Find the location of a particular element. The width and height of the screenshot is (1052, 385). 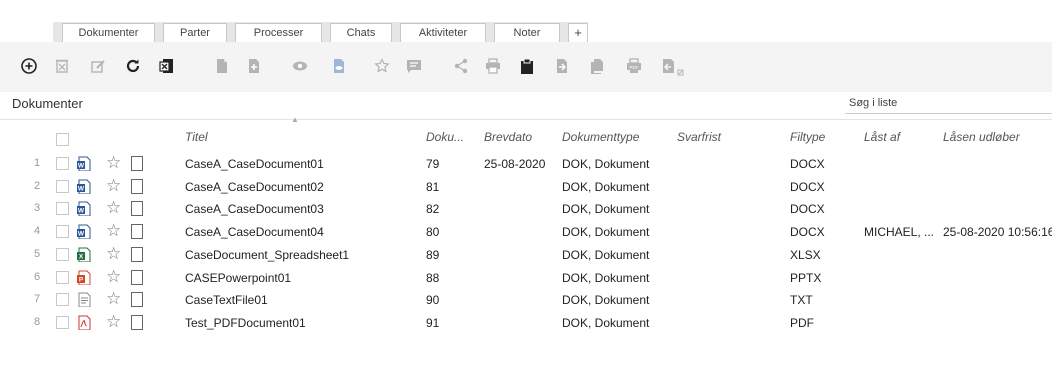

print-icon is located at coordinates (494, 67).